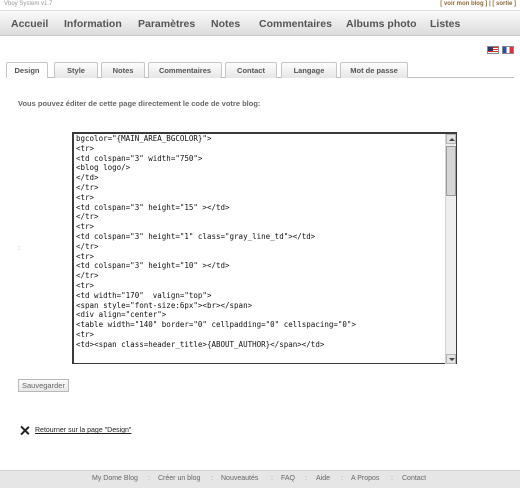 This screenshot has height=488, width=520. I want to click on tab-design: Design, so click(27, 70).